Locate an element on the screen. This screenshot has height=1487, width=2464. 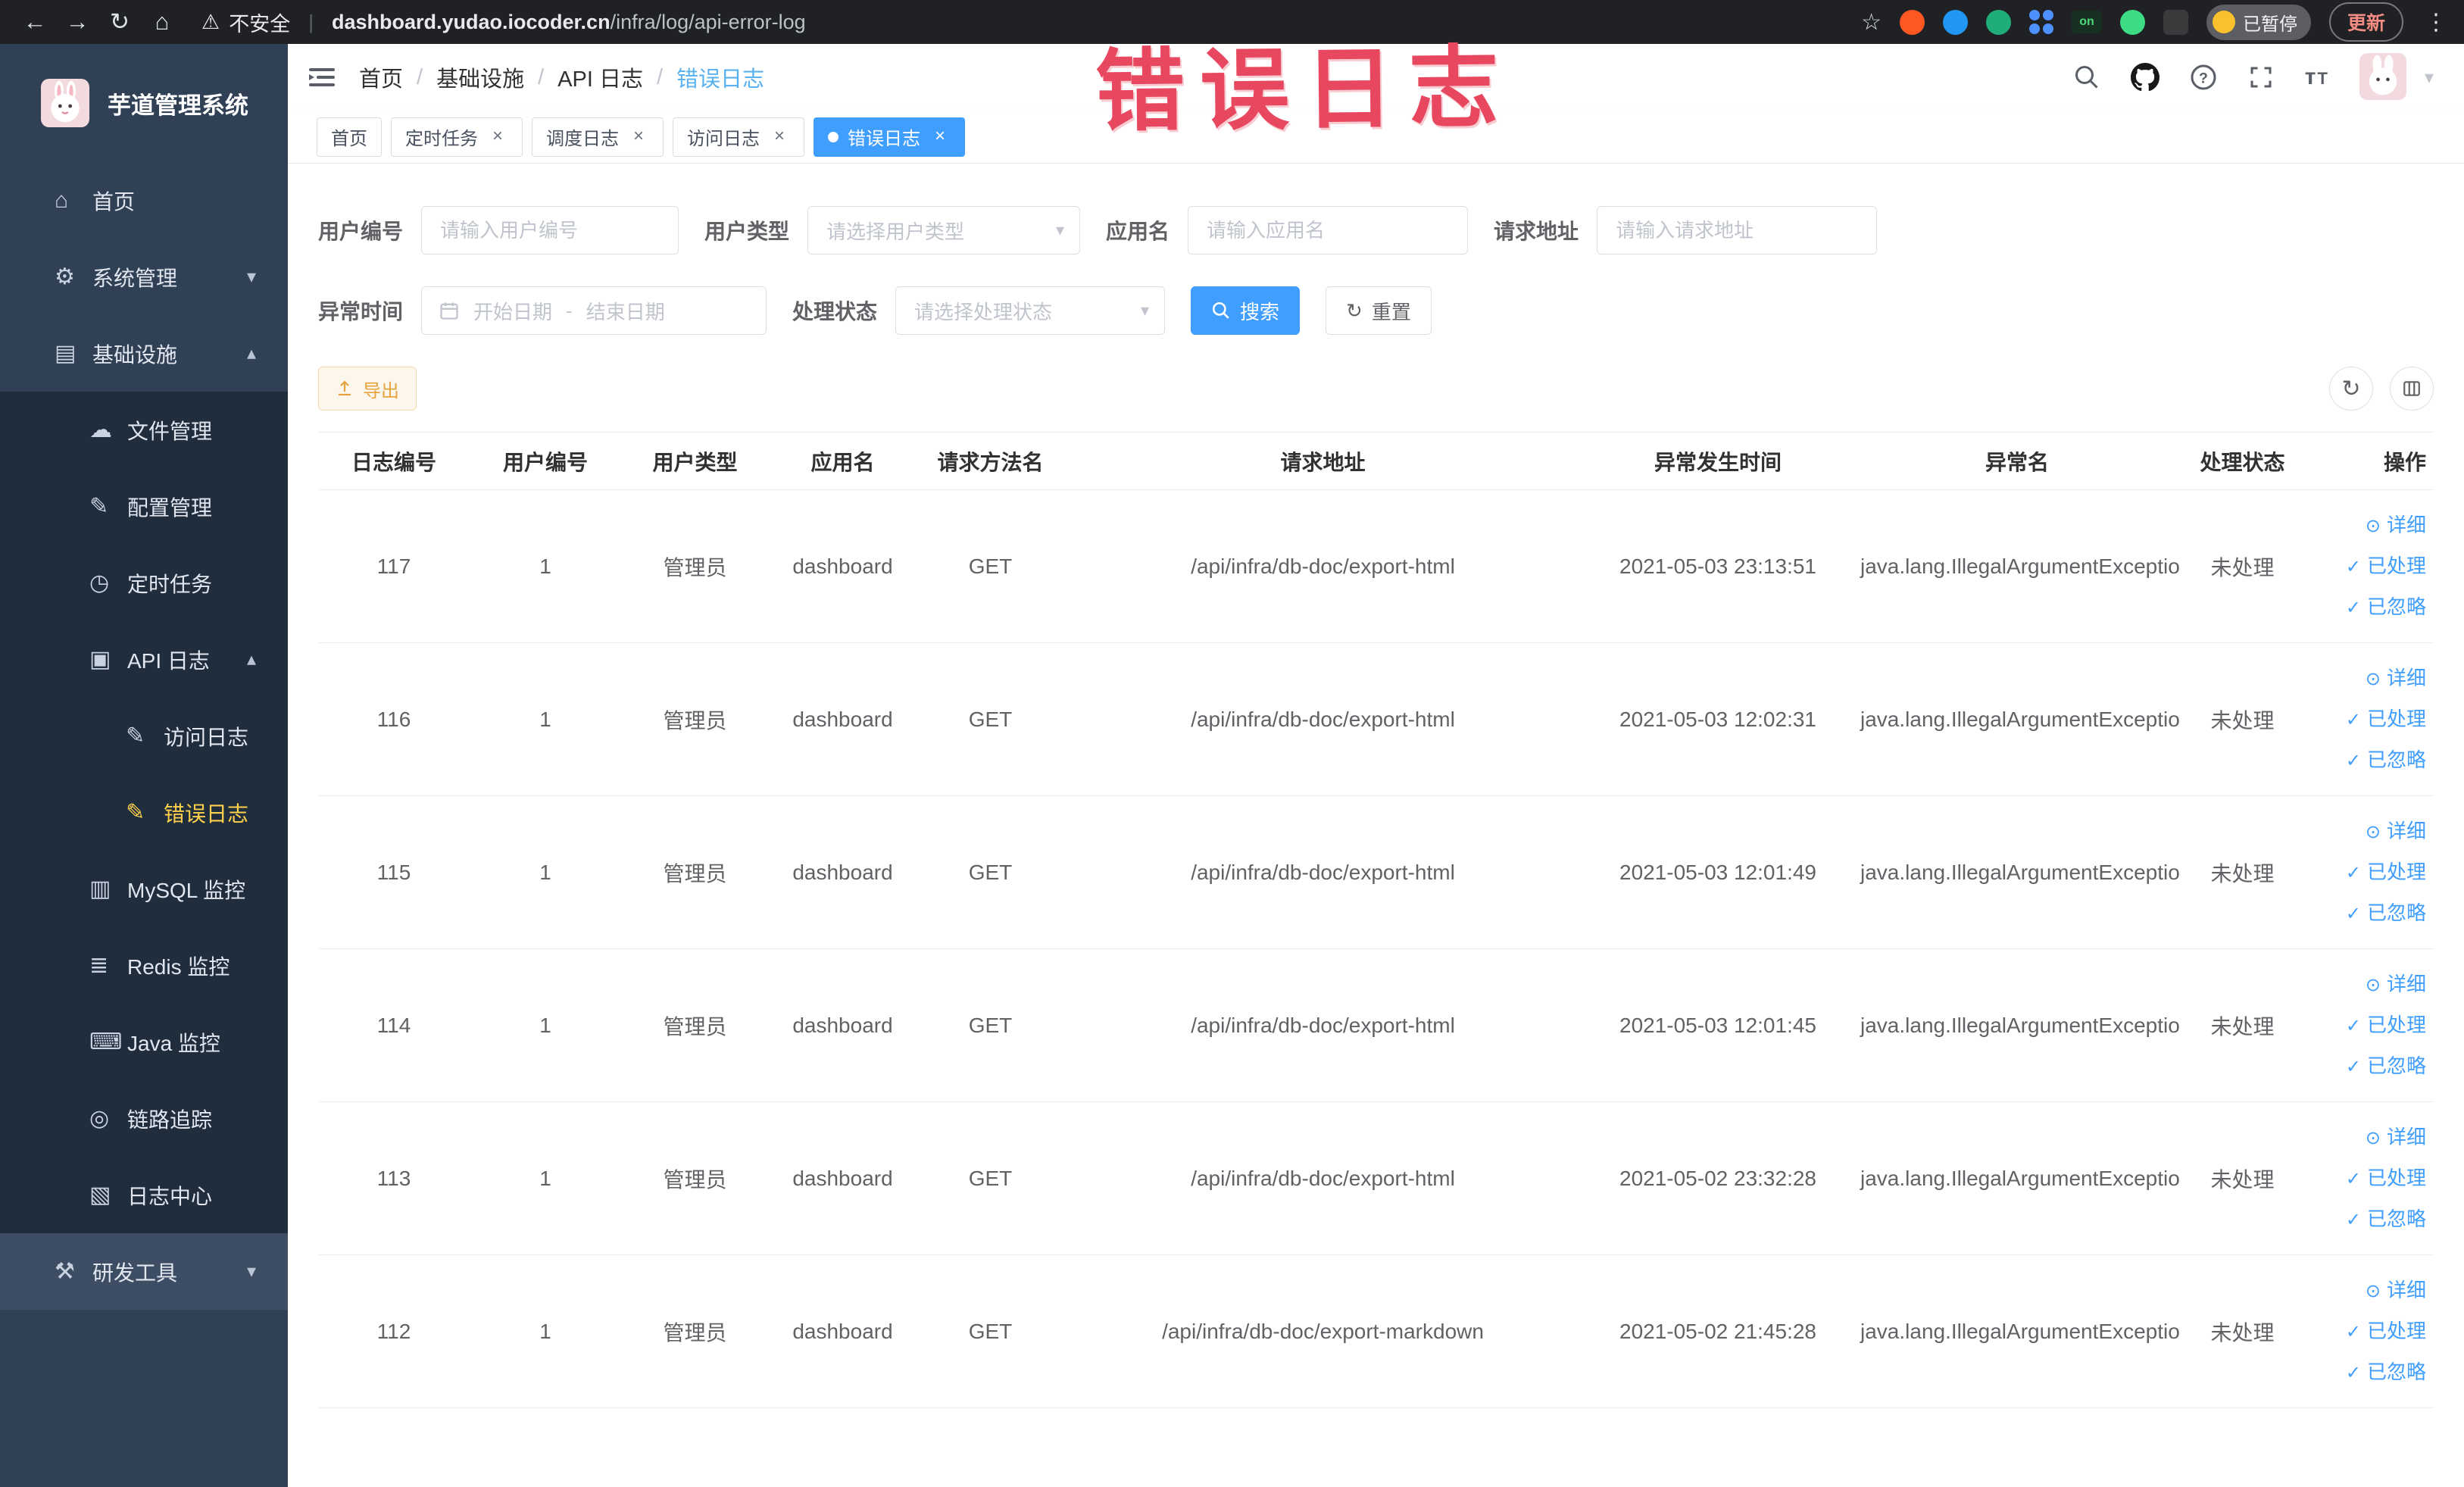
app-title: 芋道管理系统 is located at coordinates (178, 105).